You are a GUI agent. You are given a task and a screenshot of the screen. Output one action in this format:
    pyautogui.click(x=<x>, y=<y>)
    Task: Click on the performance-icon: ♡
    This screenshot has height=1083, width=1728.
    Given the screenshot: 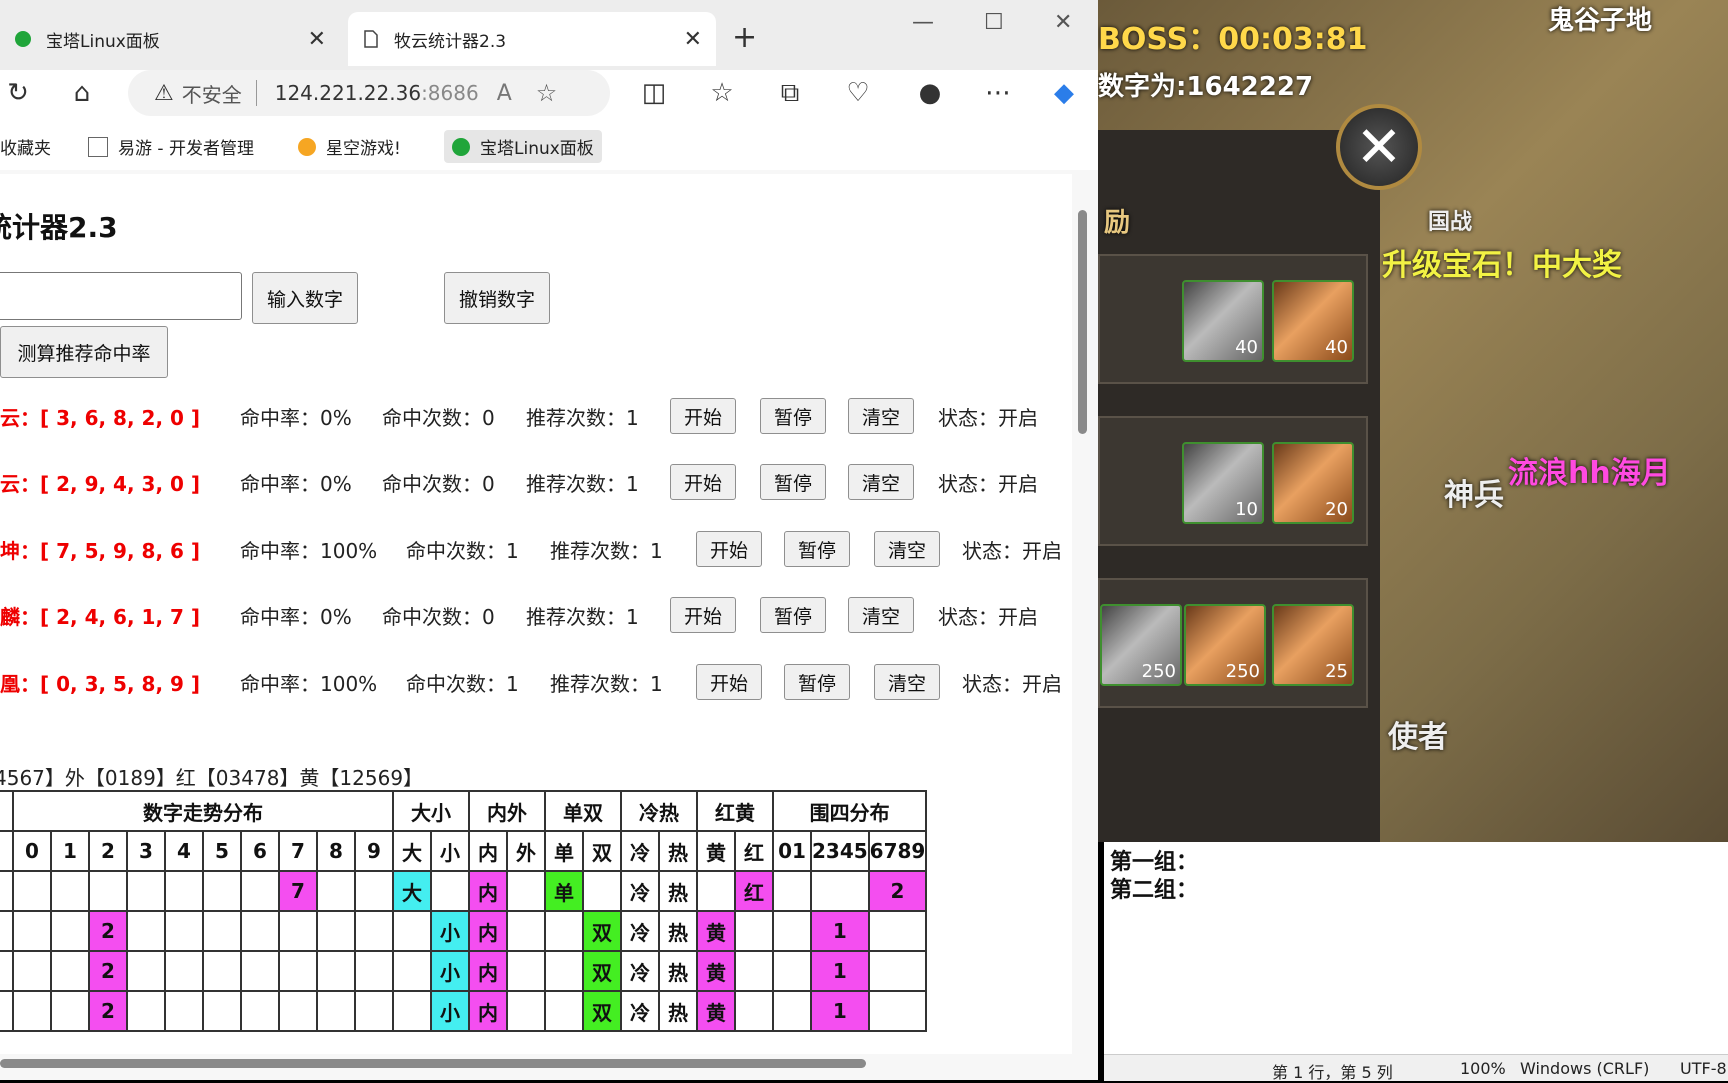 What is the action you would take?
    pyautogui.click(x=858, y=93)
    